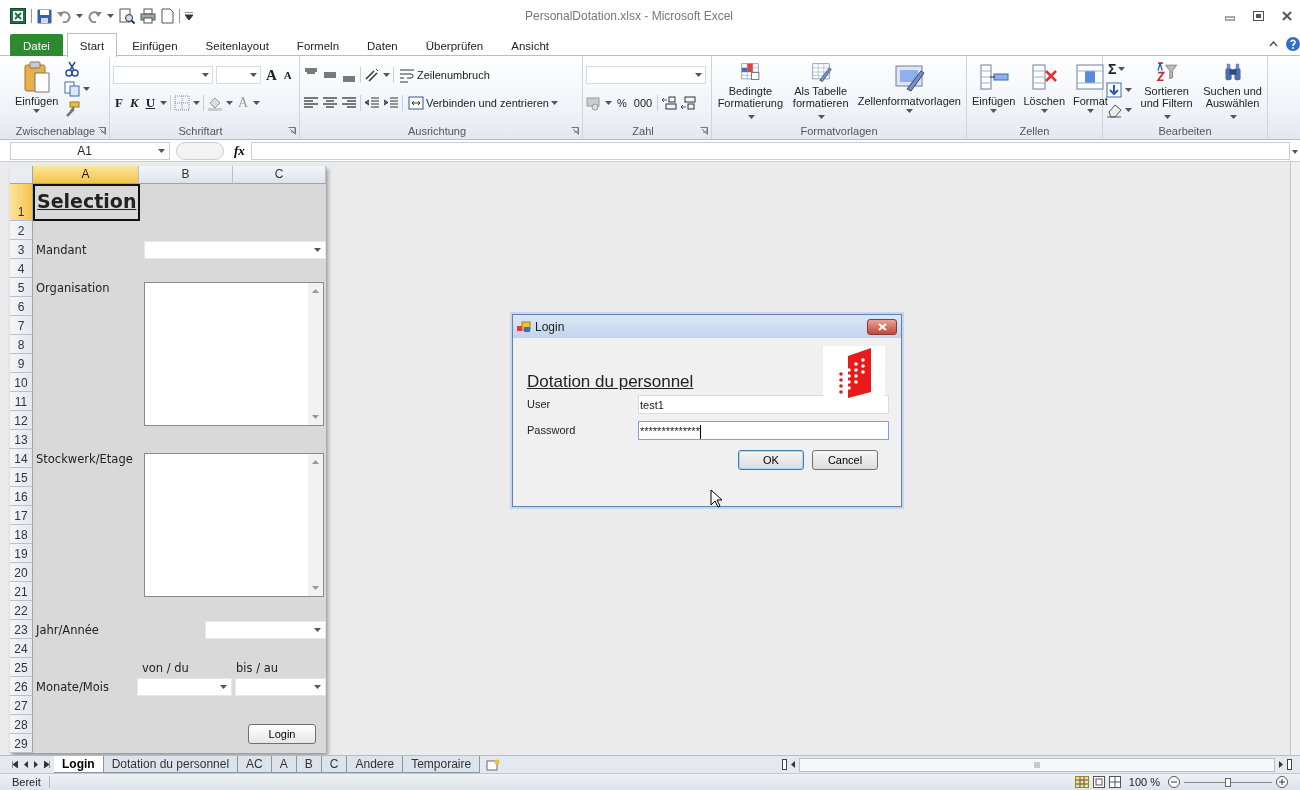 This screenshot has width=1300, height=790. What do you see at coordinates (444, 75) in the screenshot?
I see `wrap-text-button: Zeilenumbruch` at bounding box center [444, 75].